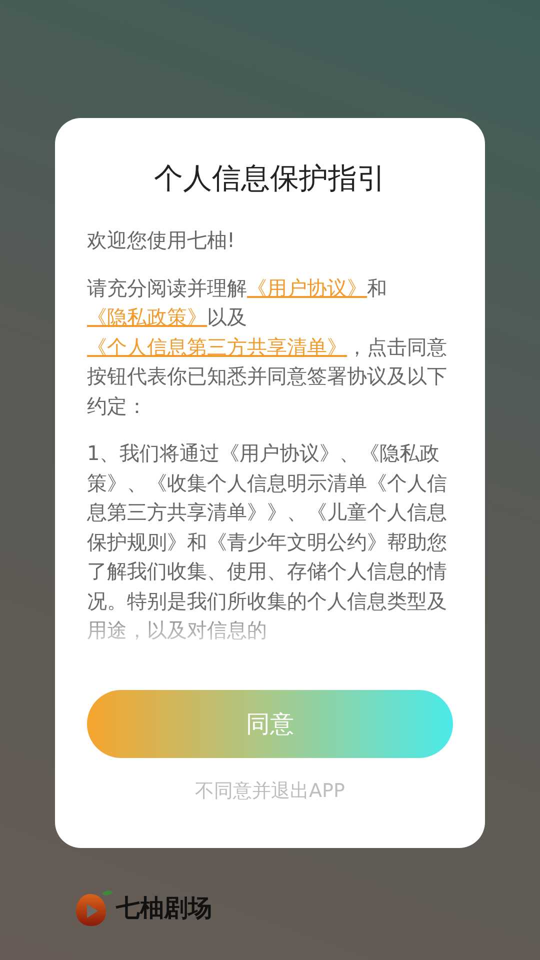  What do you see at coordinates (267, 542) in the screenshot?
I see `terms-text: 1、我们将通过《用户协议》、《隐私政策》、《收集个人信息明示清单《个人信息第三方共享清单》》、《儿童个人信息保护规则》和《青少年文明公约》帮助您了解我们收集、使用、存储个人信息的情况。特别是我们所收集的个人信息类型及用途，以及对信息的` at bounding box center [267, 542].